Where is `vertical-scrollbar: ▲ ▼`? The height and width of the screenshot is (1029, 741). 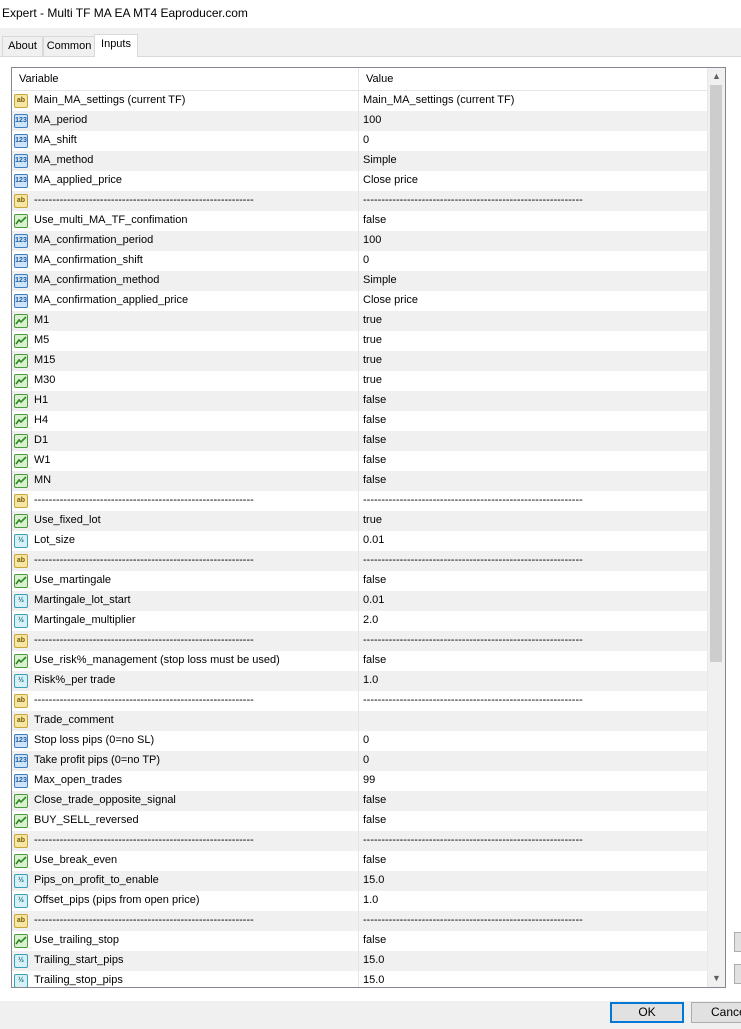
vertical-scrollbar: ▲ ▼ is located at coordinates (716, 527).